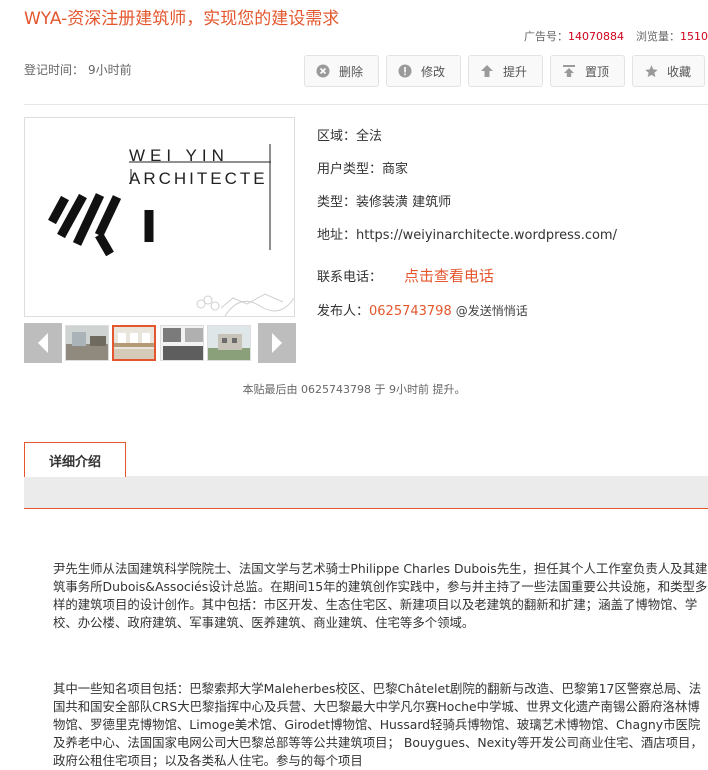 Image resolution: width=708 pixels, height=770 pixels. What do you see at coordinates (405, 71) in the screenshot?
I see `edit-icon` at bounding box center [405, 71].